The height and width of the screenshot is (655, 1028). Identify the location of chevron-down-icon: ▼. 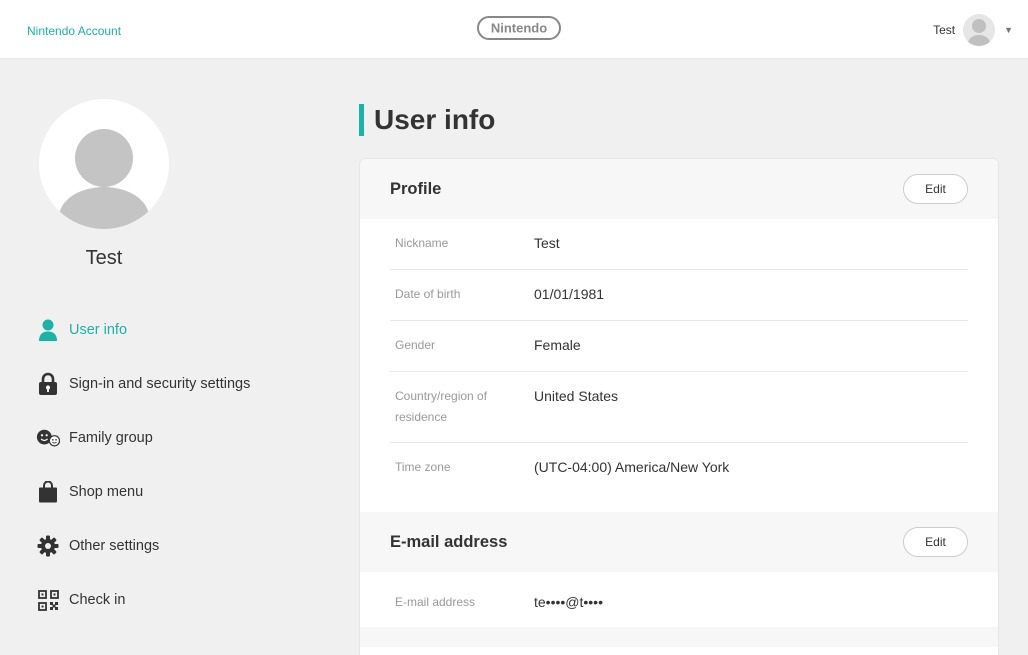
(1008, 30).